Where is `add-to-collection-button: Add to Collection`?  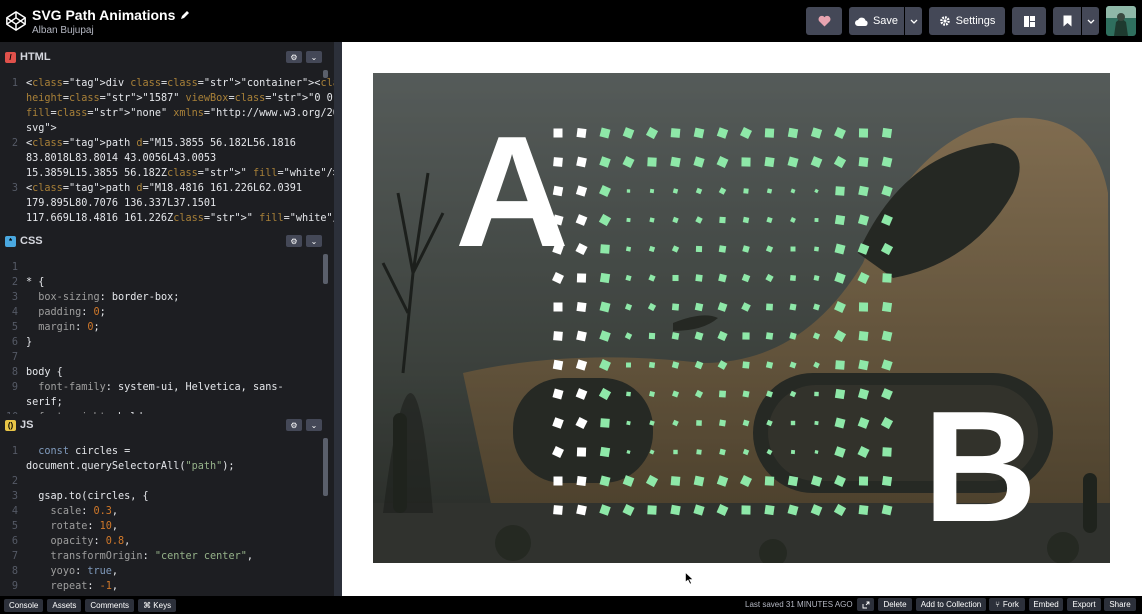
add-to-collection-button: Add to Collection is located at coordinates (951, 604).